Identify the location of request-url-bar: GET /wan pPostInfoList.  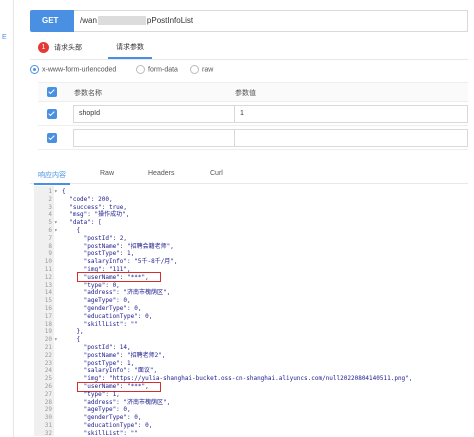
(249, 21).